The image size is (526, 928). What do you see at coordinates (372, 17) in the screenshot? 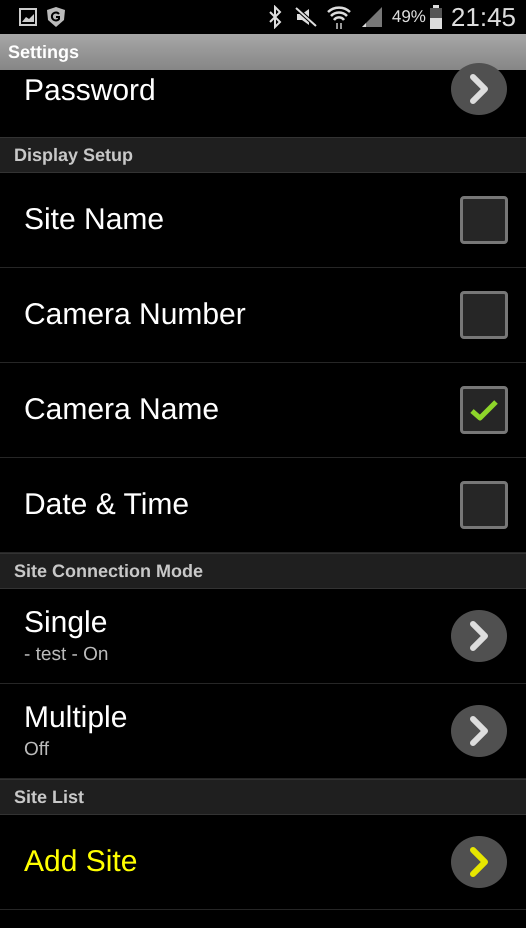
I see `signal-icon` at bounding box center [372, 17].